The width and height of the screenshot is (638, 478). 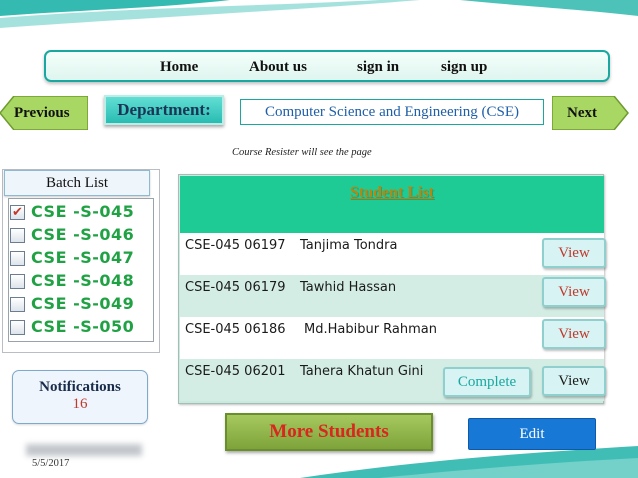 I want to click on batch-item-cse-s-050: CSE -S-050, so click(x=75, y=327).